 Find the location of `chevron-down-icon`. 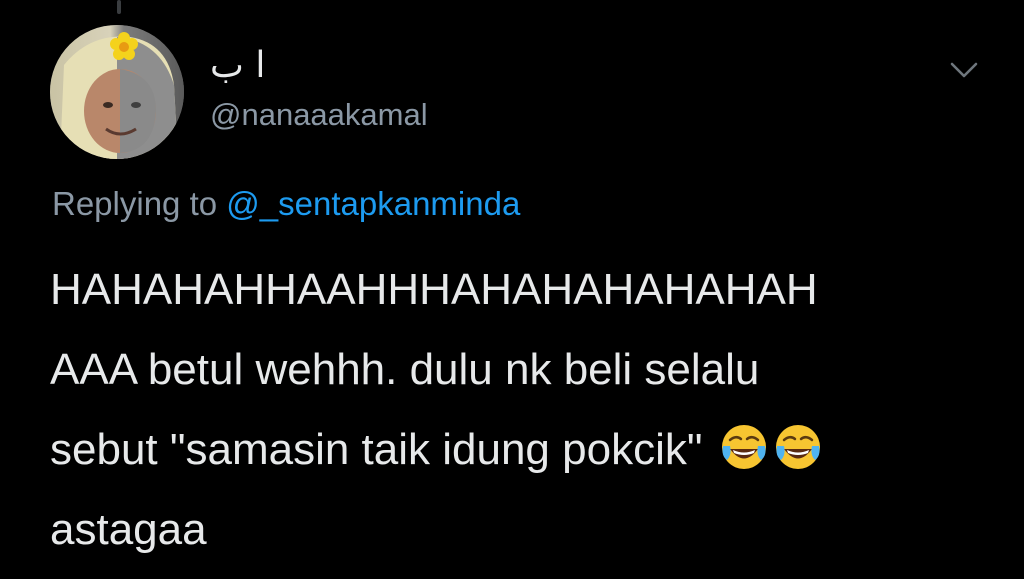

chevron-down-icon is located at coordinates (964, 70).